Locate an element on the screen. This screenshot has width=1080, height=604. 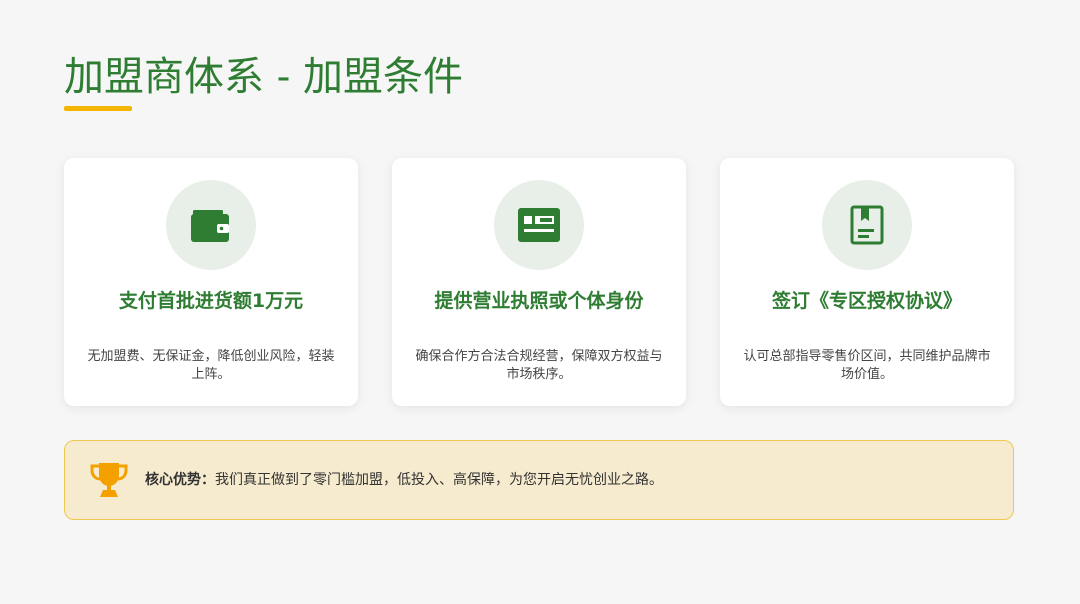
card-description: 认可总部指导零售价区间，共同维护品牌市场价值。 is located at coordinates (867, 365).